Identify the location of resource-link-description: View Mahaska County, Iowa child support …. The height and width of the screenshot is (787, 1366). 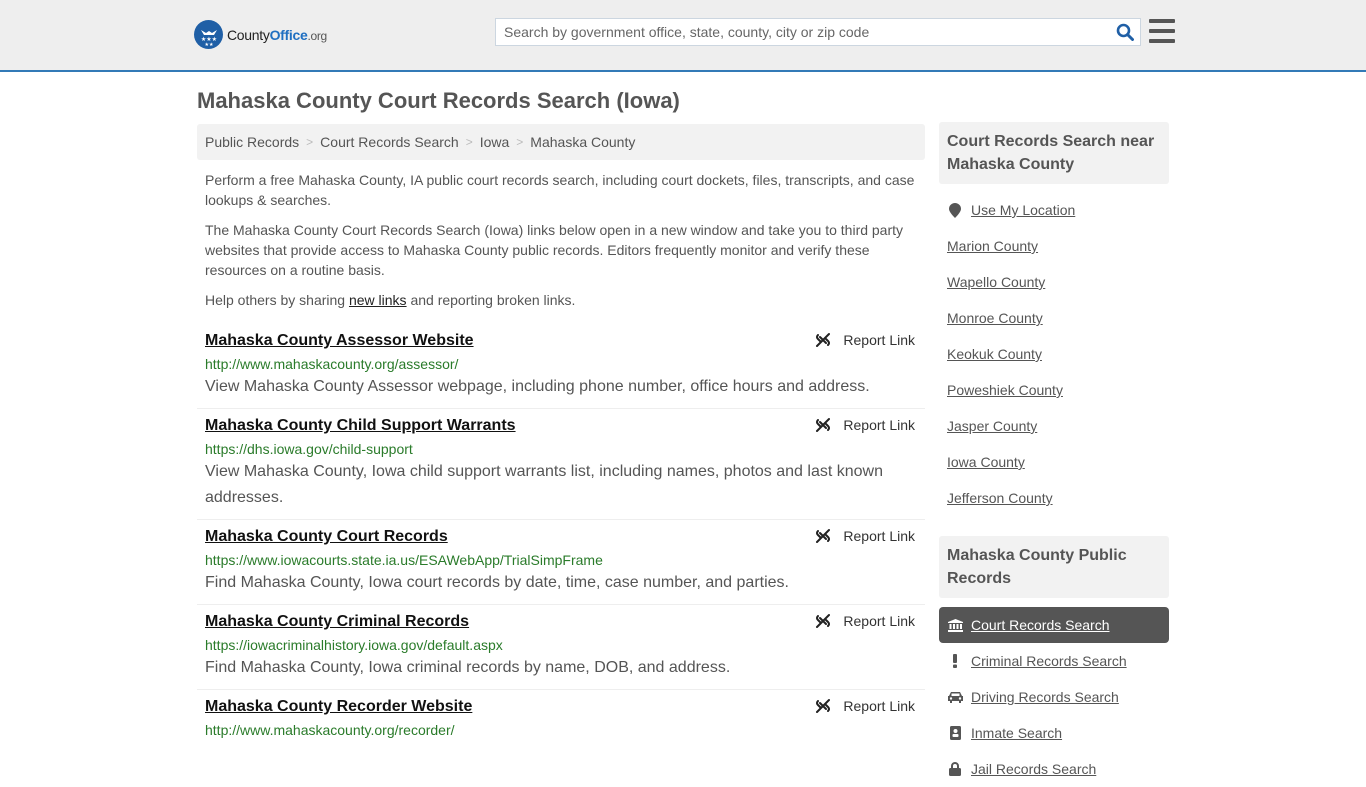
(544, 484).